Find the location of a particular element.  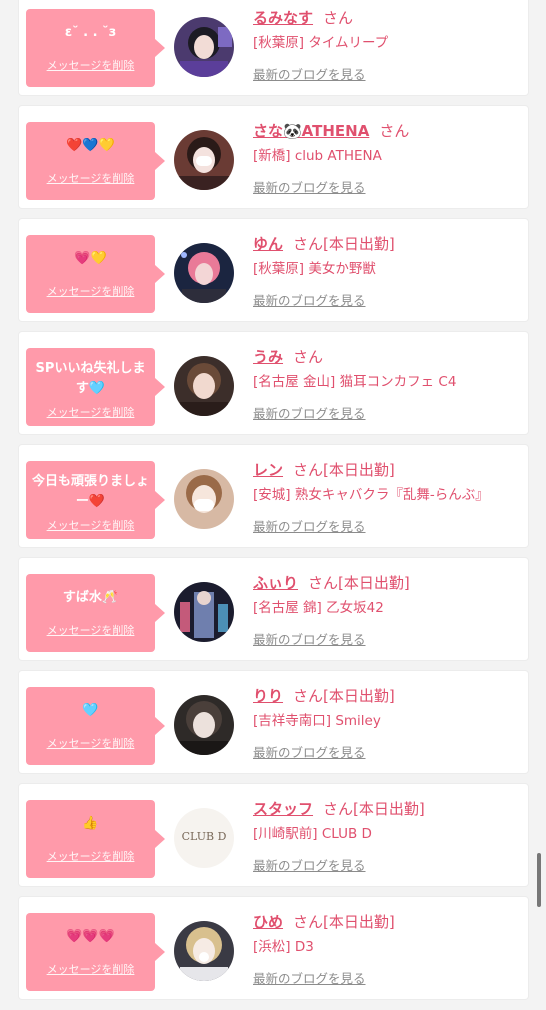

sender-name-link: さな🐼ATHENA is located at coordinates (311, 131).